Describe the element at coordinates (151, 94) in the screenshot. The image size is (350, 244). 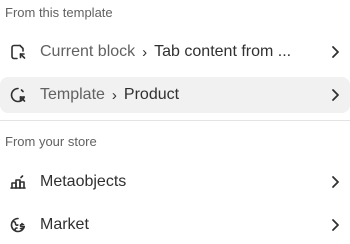
I see `template-value: Product` at that location.